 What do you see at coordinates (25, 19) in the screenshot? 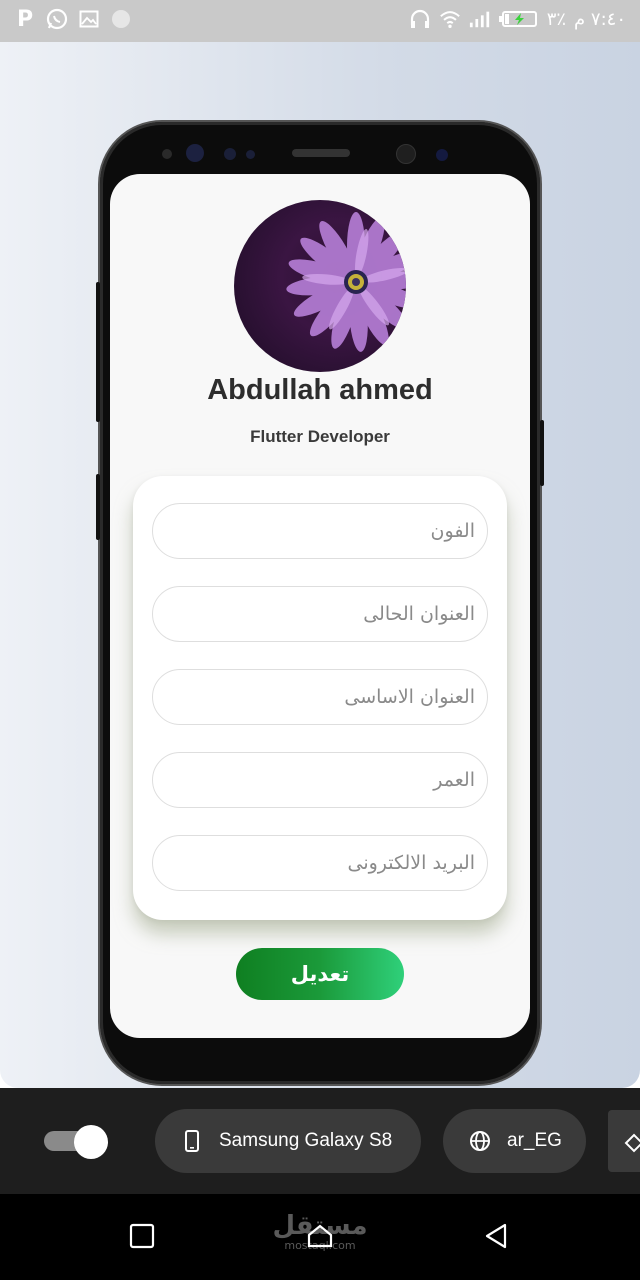
I see `p-app-icon: P` at bounding box center [25, 19].